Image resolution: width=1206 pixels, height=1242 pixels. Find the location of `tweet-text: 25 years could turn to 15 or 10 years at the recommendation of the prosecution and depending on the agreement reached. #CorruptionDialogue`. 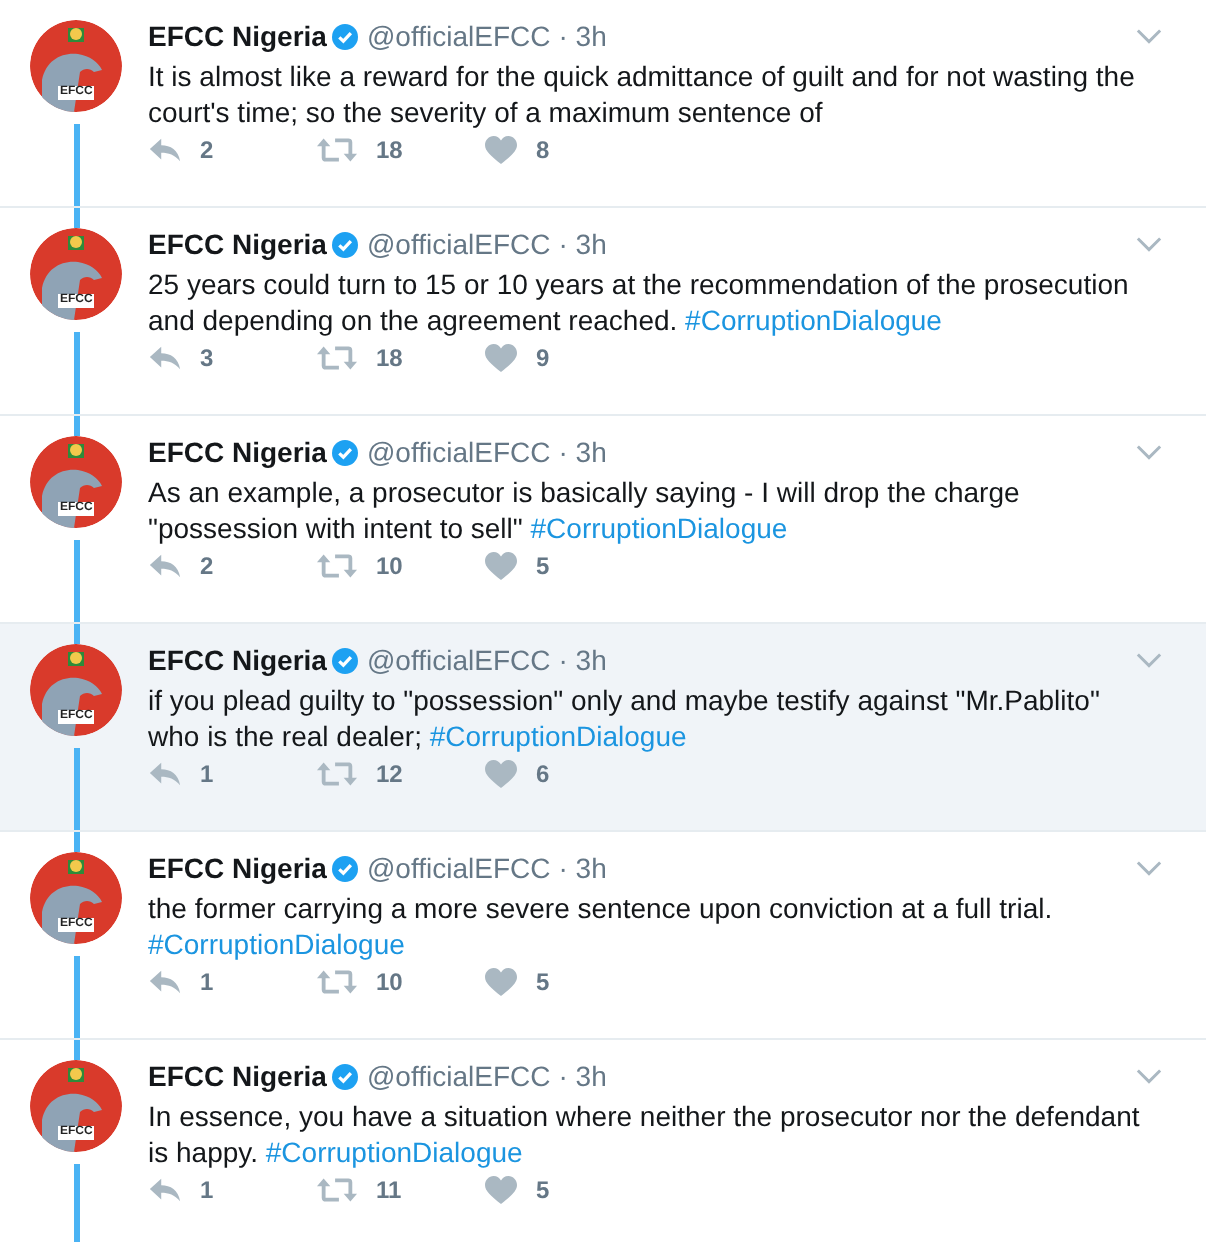

tweet-text: 25 years could turn to 15 or 10 years at the recommendation of the prosecution and depending on the agreement reached. #CorruptionDialogue is located at coordinates (639, 302).